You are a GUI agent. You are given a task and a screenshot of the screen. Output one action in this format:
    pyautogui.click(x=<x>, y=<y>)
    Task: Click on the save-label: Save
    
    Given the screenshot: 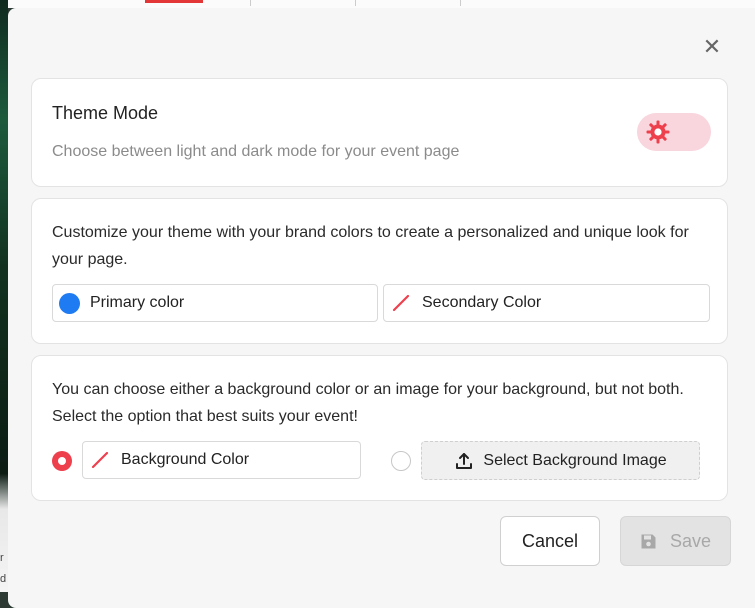 What is the action you would take?
    pyautogui.click(x=690, y=540)
    